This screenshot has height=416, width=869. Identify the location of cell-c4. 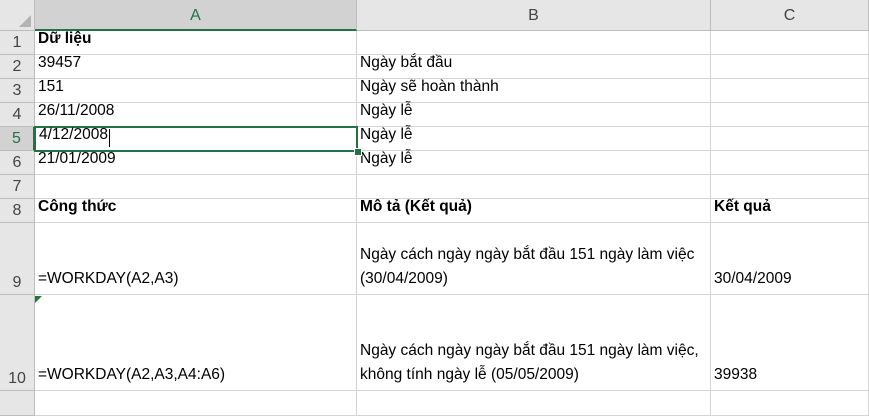
(790, 115).